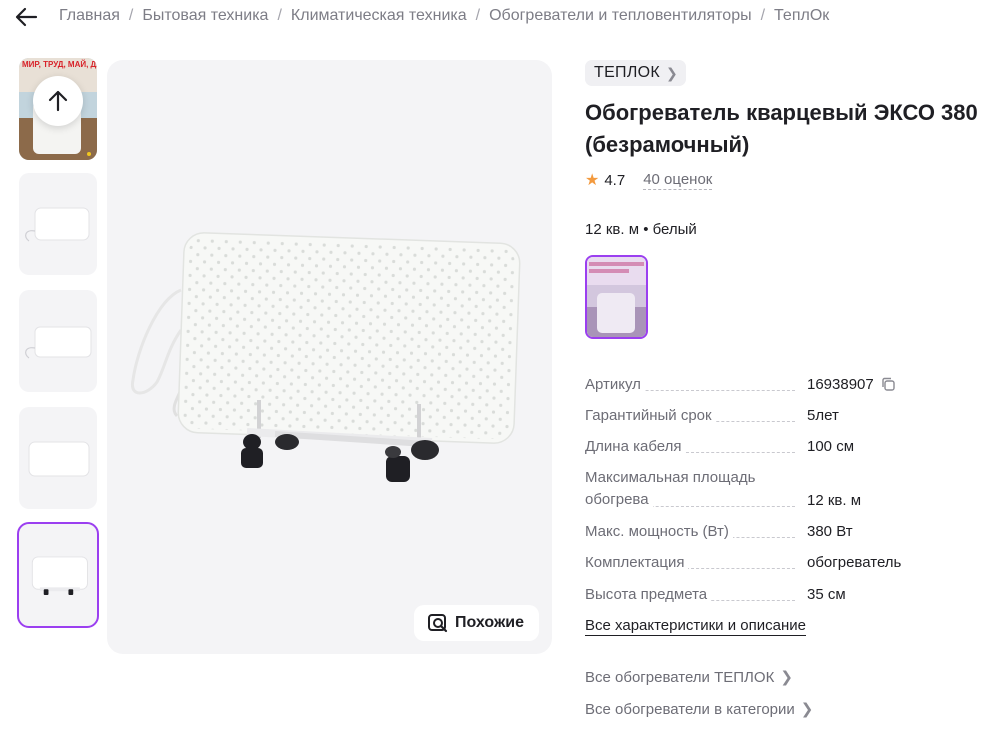  What do you see at coordinates (615, 180) in the screenshot?
I see `rating-score: 4.7` at bounding box center [615, 180].